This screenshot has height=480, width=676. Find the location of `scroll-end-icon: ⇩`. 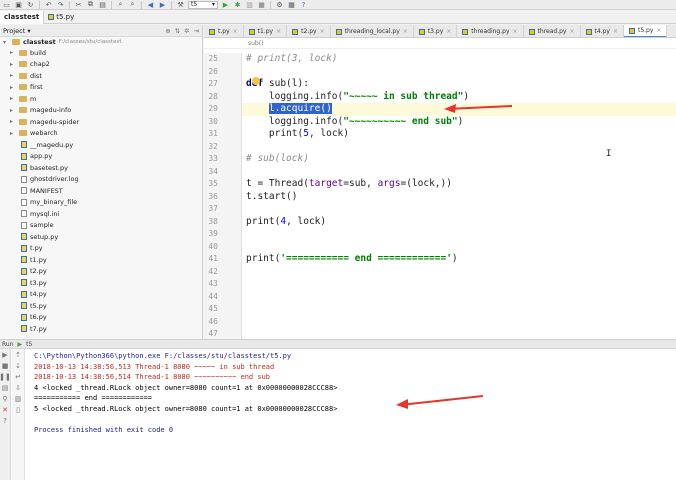

scroll-end-icon: ⇩ is located at coordinates (18, 388).